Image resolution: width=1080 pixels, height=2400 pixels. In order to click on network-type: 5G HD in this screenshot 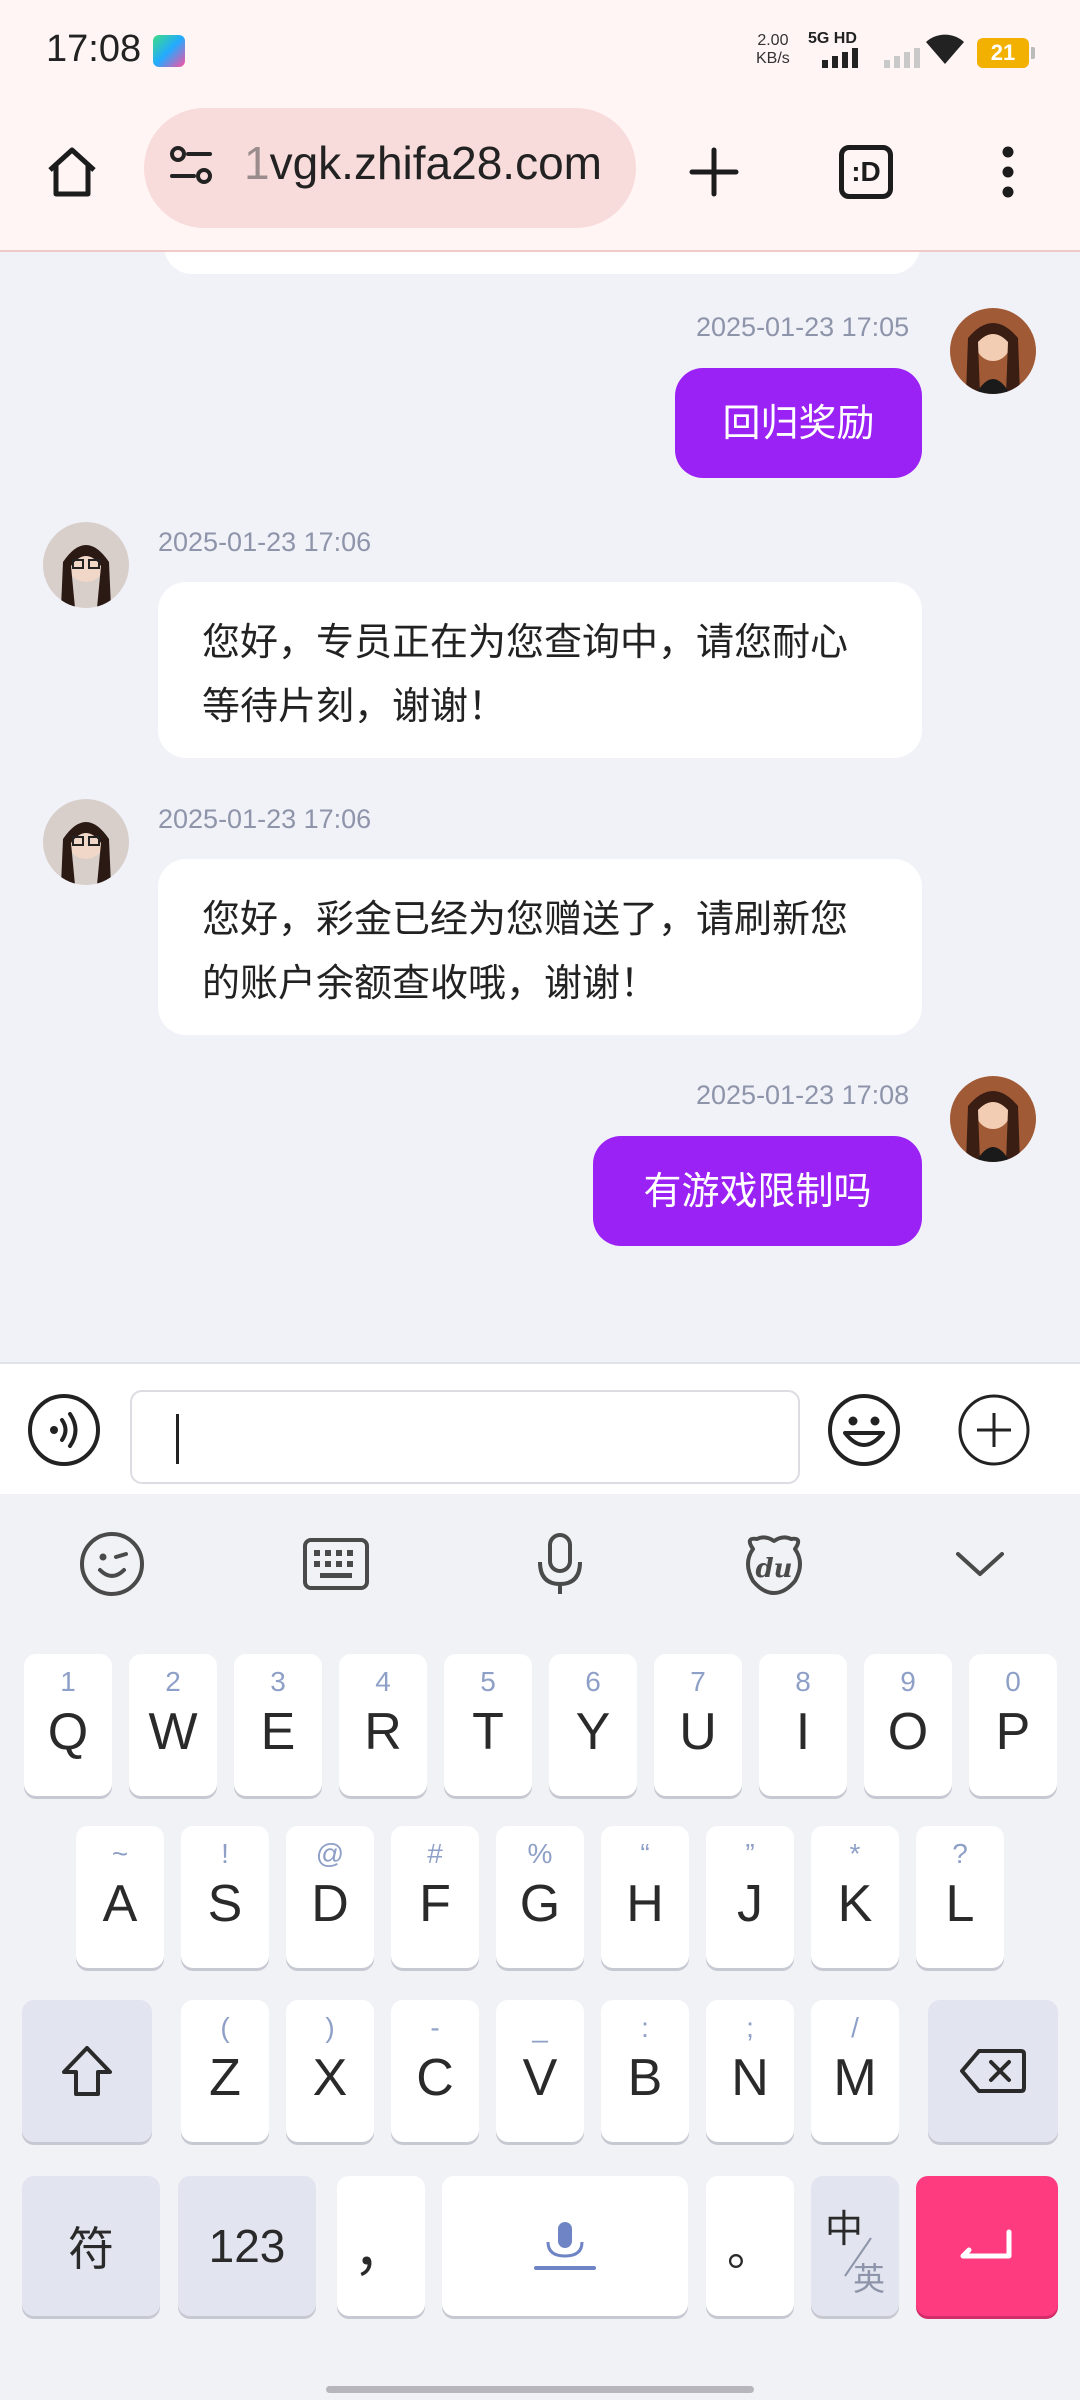, I will do `click(832, 38)`.